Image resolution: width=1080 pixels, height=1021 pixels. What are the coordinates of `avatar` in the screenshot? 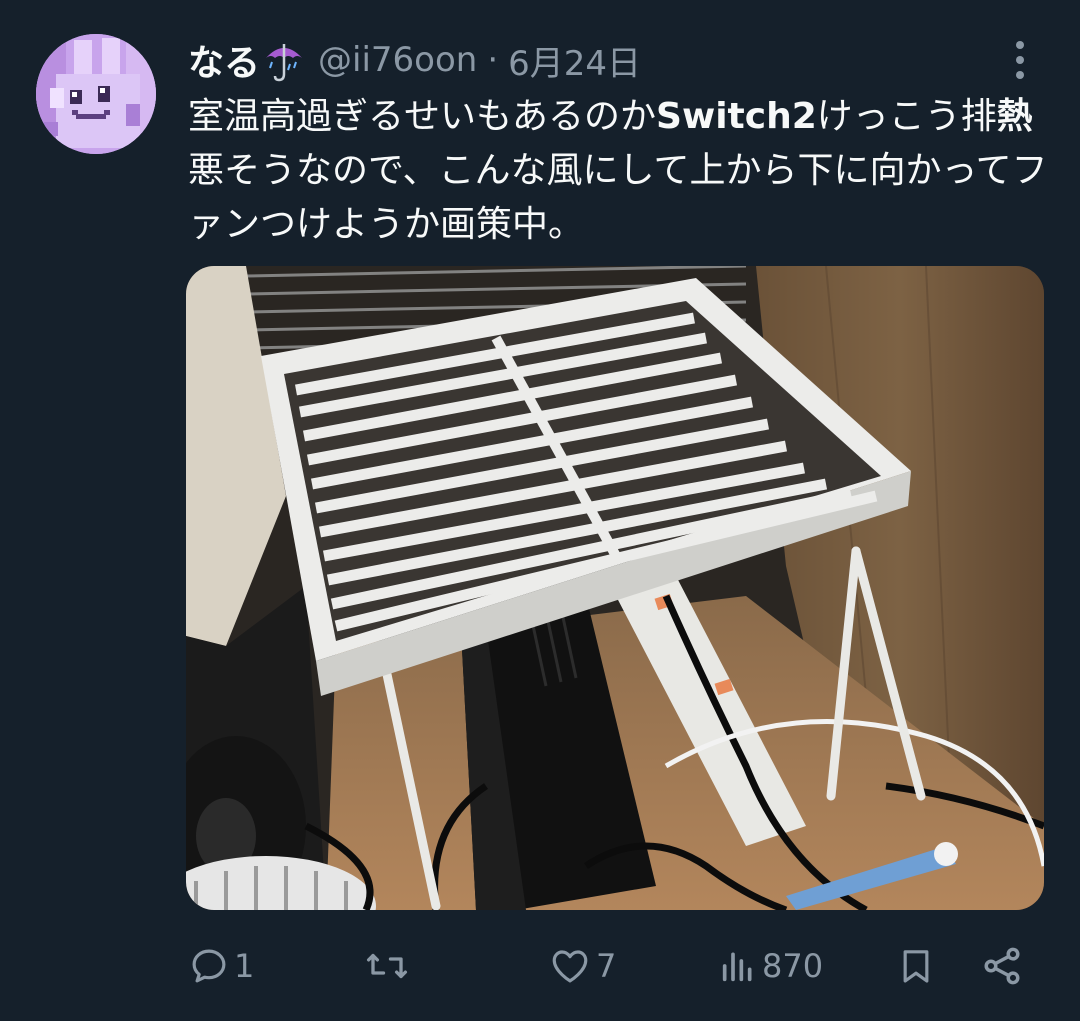 It's located at (96, 94).